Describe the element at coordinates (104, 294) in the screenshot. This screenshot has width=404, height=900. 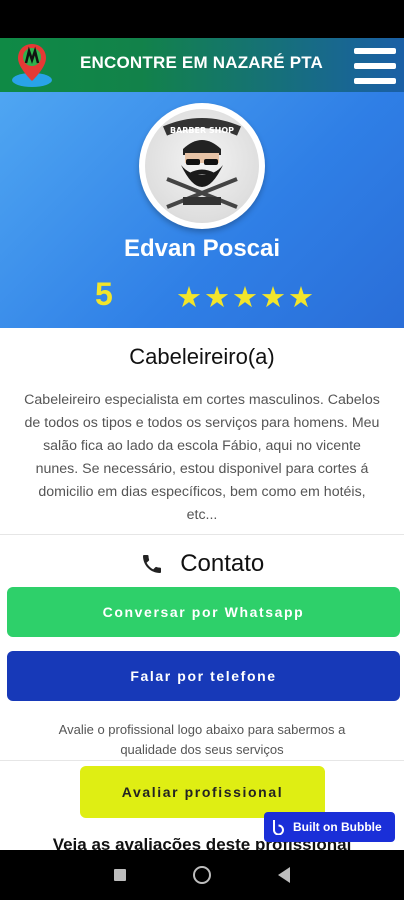
I see `rating-value: 5` at that location.